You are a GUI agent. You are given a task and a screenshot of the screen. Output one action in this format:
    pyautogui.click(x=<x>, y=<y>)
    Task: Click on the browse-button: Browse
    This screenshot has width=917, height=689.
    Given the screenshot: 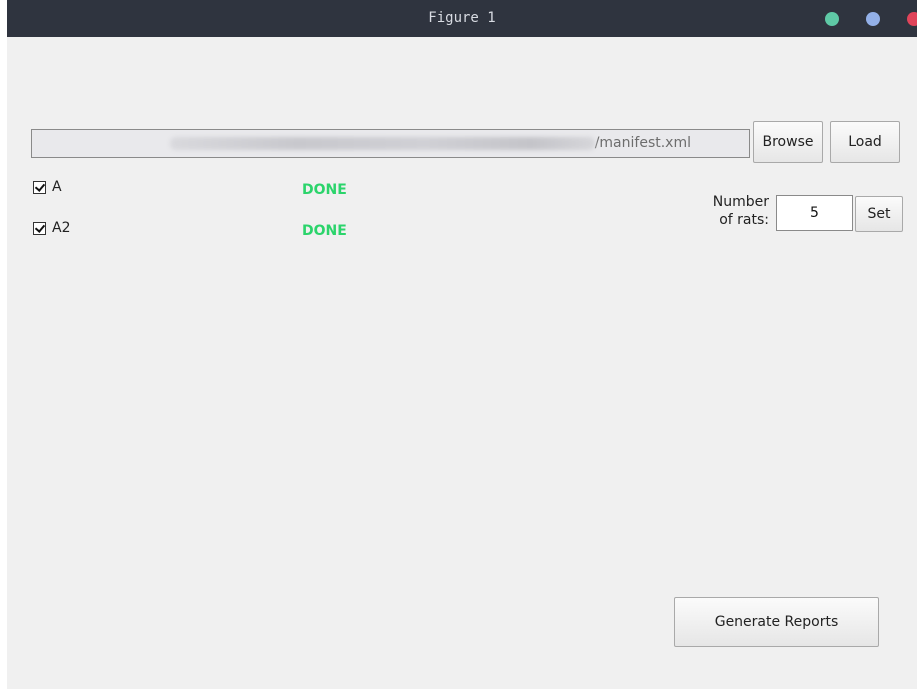 What is the action you would take?
    pyautogui.click(x=788, y=142)
    